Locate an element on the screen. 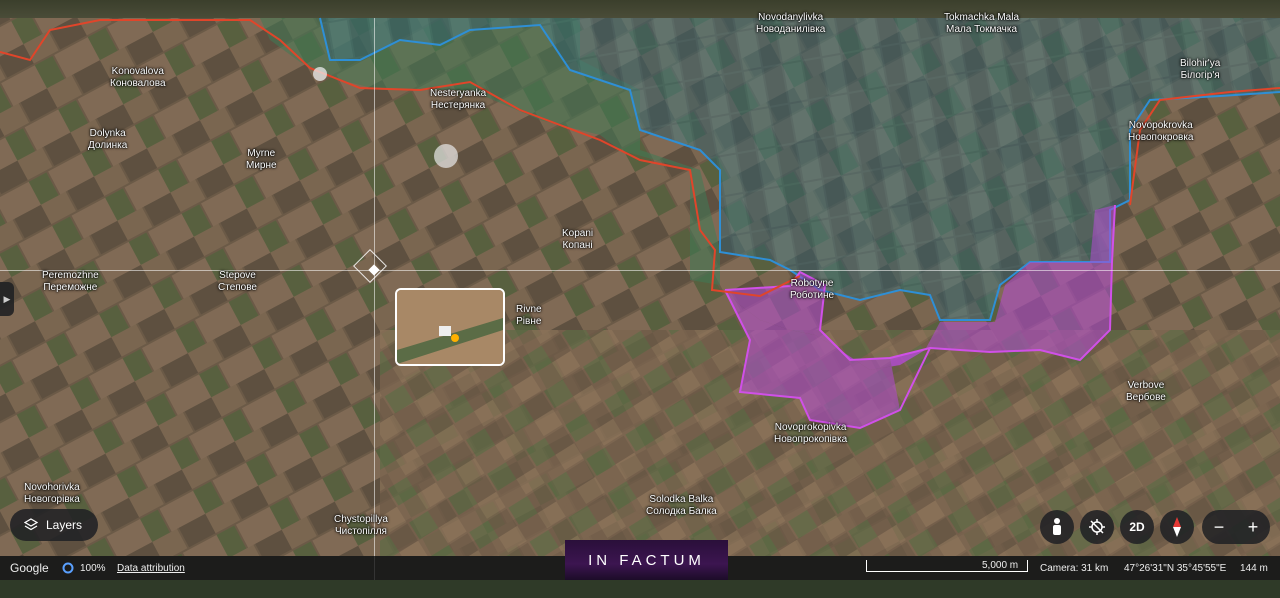  place-label: Chystopillya Чистопілля is located at coordinates (361, 525).